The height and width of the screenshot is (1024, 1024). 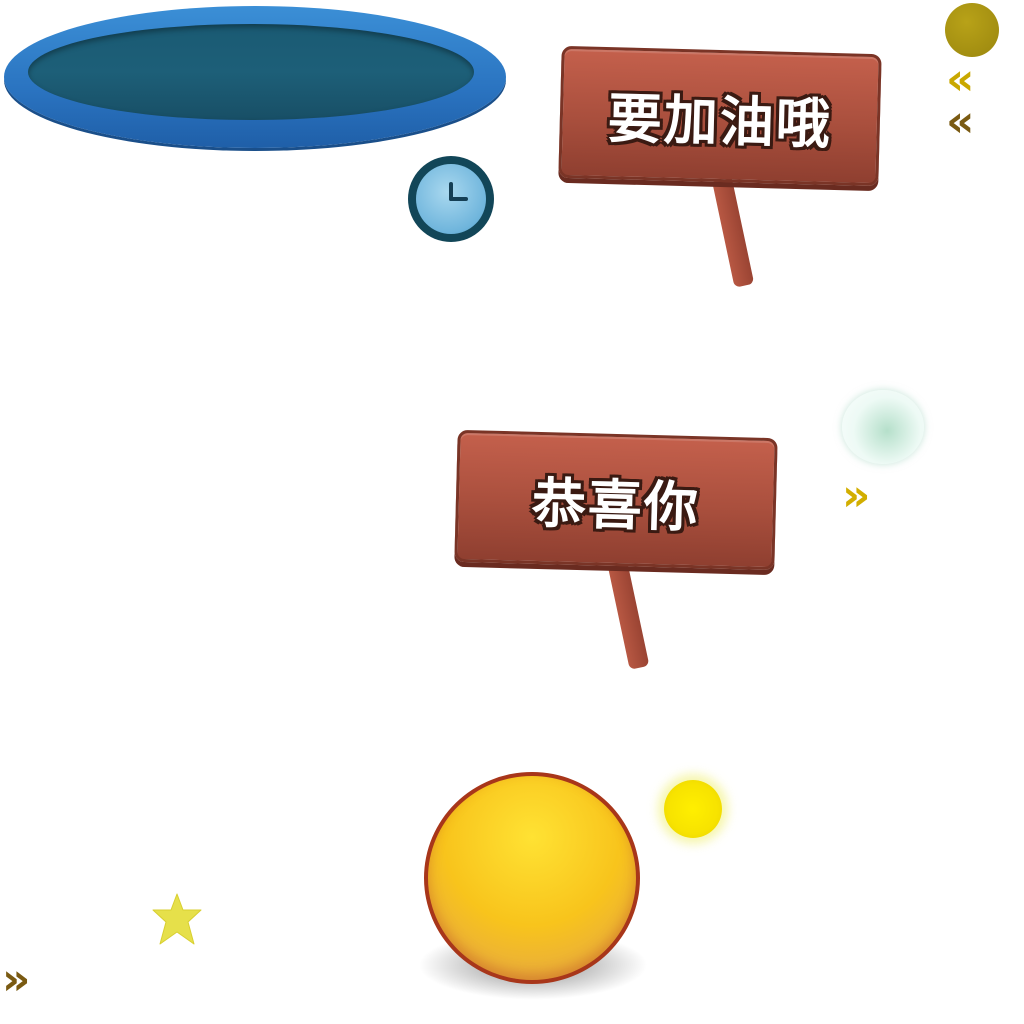 I want to click on star-icon, so click(x=177, y=919).